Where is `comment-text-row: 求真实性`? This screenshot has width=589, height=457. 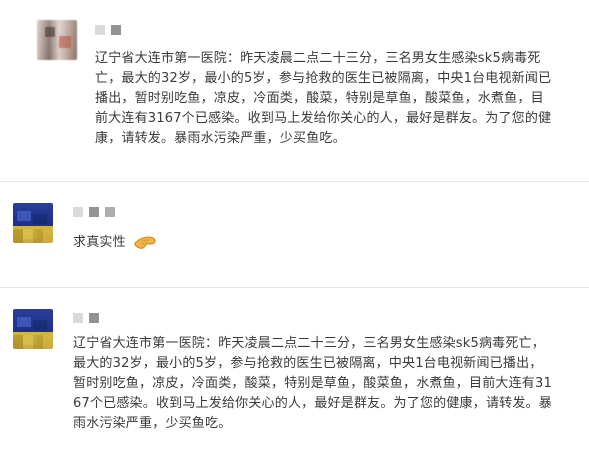 comment-text-row: 求真实性 is located at coordinates (173, 243).